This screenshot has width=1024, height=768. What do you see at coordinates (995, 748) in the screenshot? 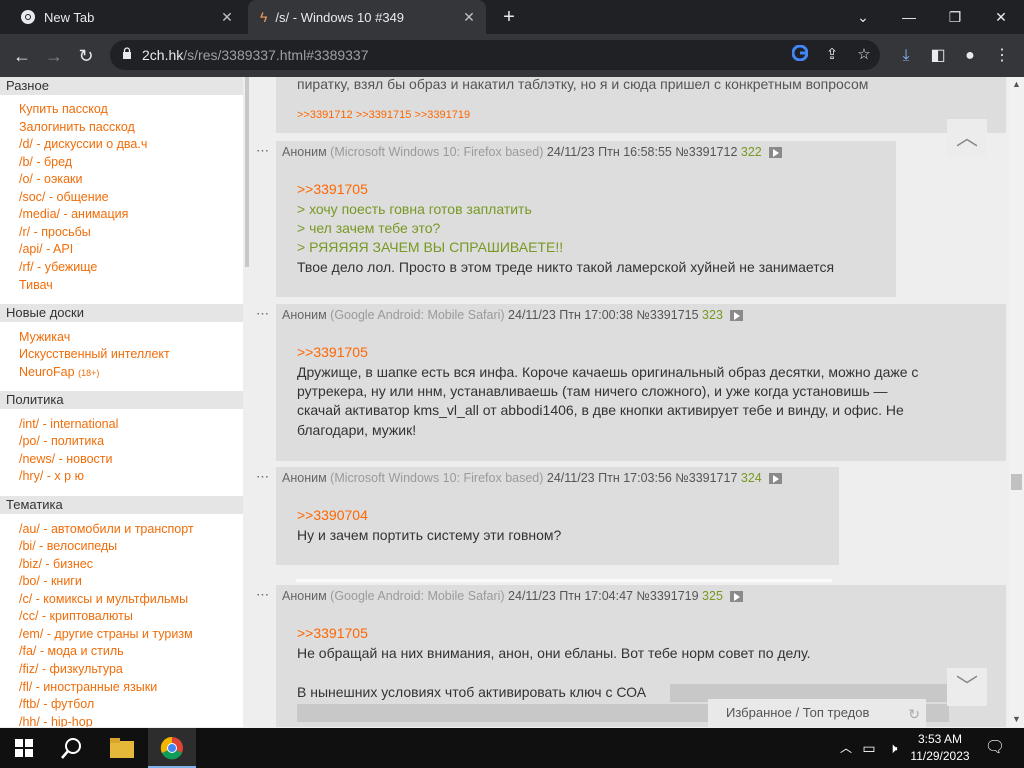
I see `notification-icon: 🗨` at bounding box center [995, 748].